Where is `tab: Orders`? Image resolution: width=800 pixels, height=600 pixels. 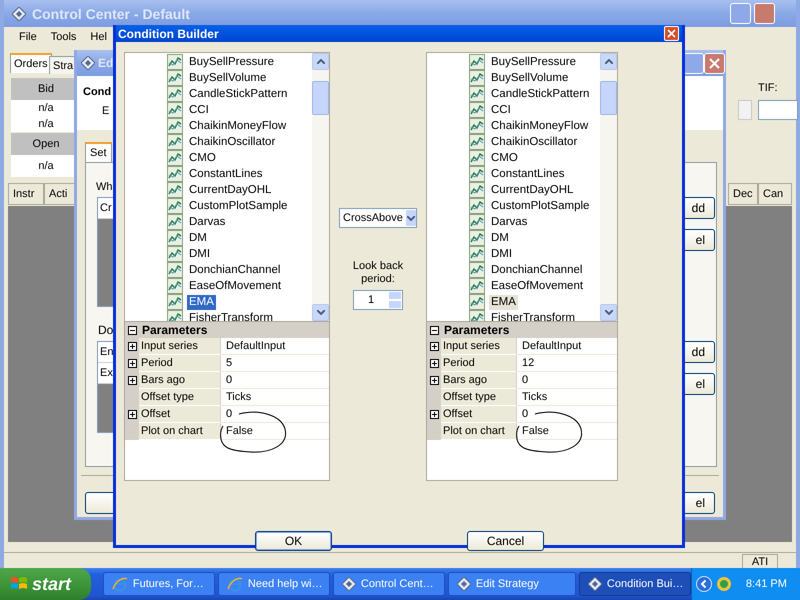 tab: Orders is located at coordinates (31, 63).